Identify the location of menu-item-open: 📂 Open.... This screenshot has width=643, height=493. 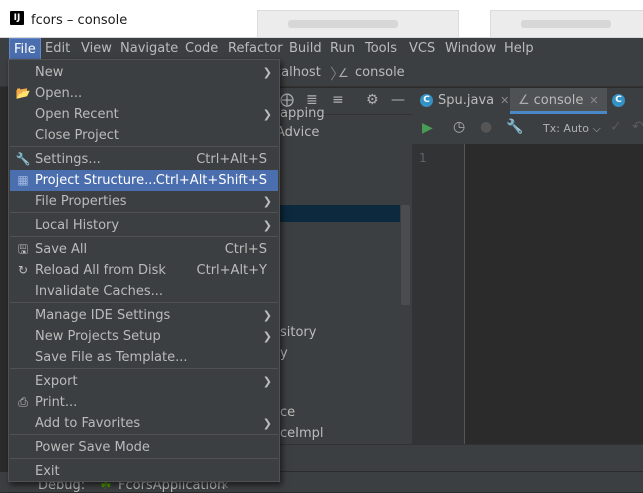
(144, 93).